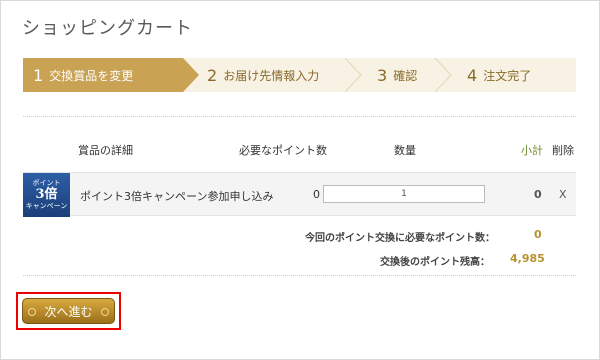  Describe the element at coordinates (38, 75) in the screenshot. I see `step-number: 1` at that location.